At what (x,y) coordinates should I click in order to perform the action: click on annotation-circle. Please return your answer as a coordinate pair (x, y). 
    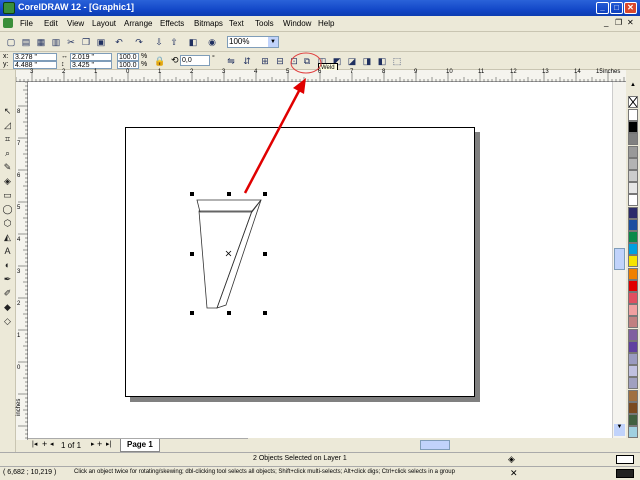
    Looking at the image, I should click on (306, 63).